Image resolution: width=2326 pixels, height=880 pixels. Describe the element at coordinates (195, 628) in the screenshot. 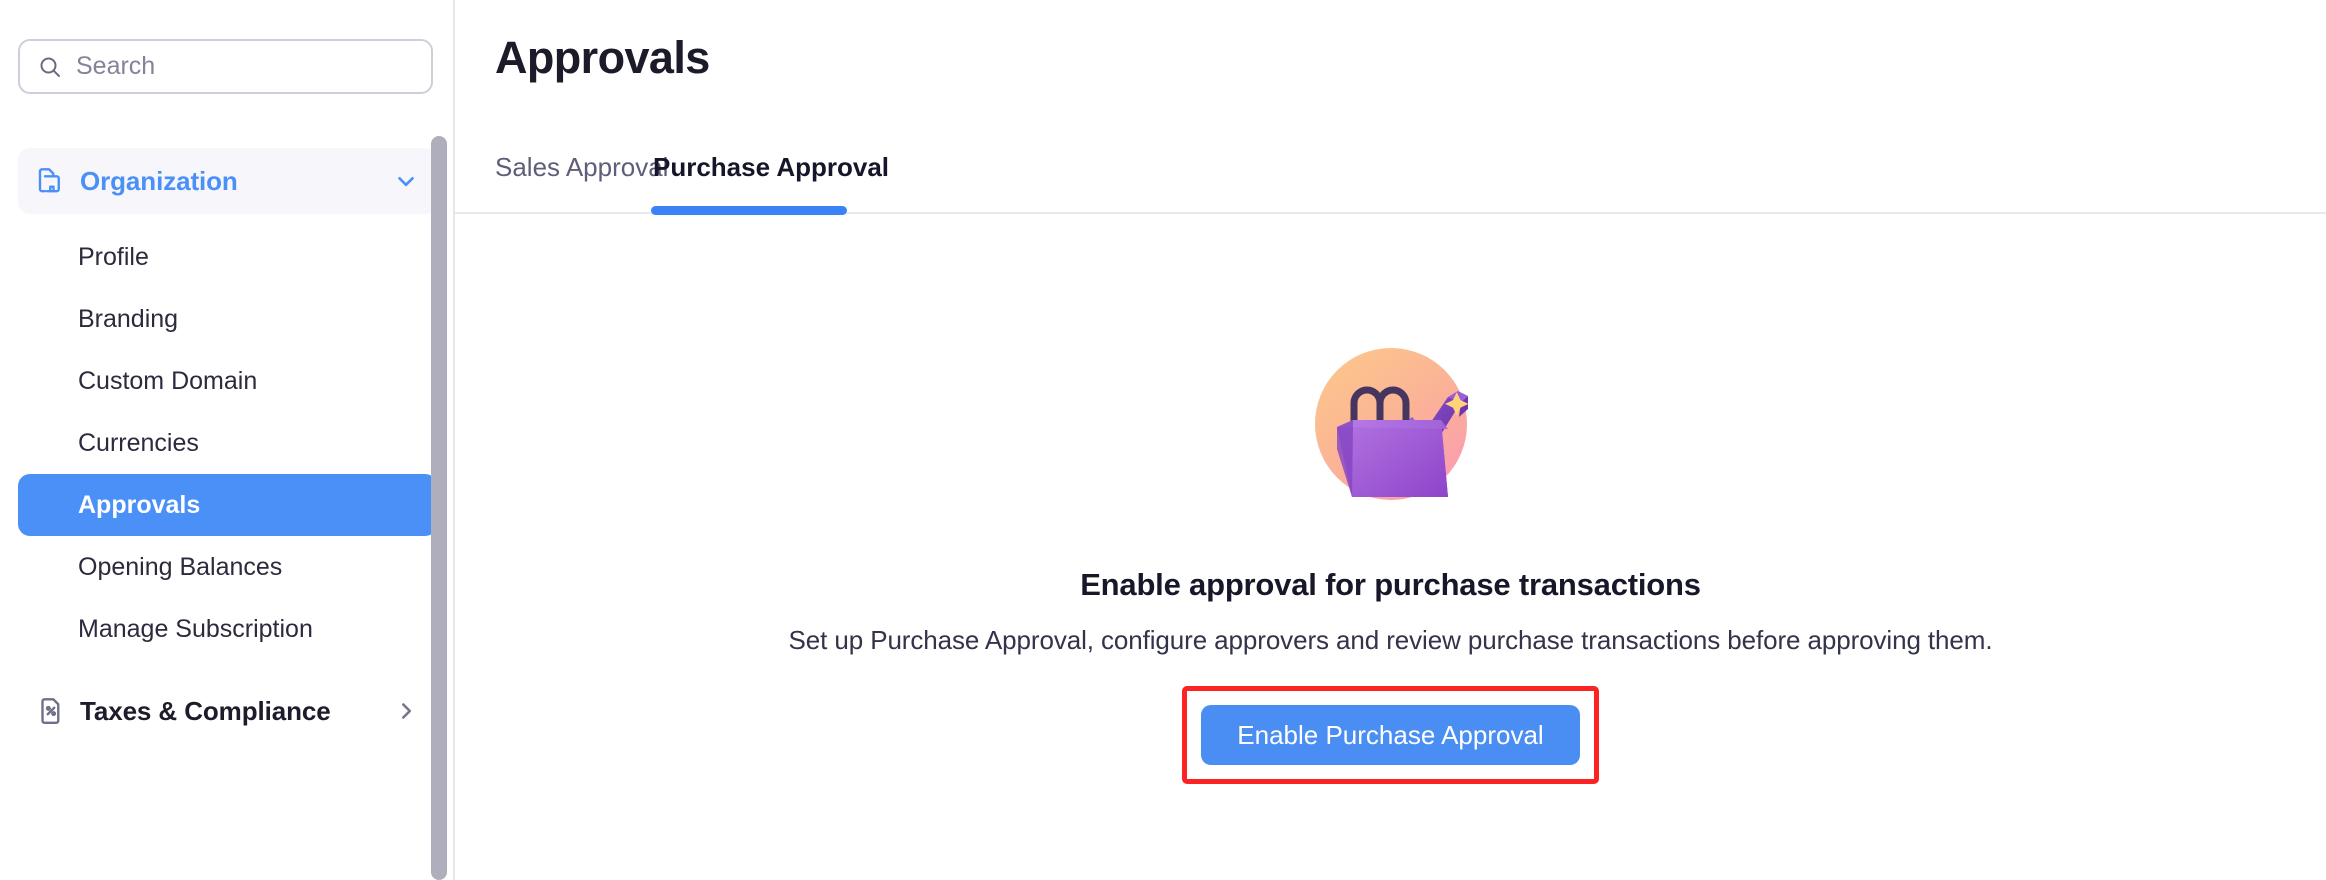

I see `sidebar-item-label: Manage Subscription` at that location.